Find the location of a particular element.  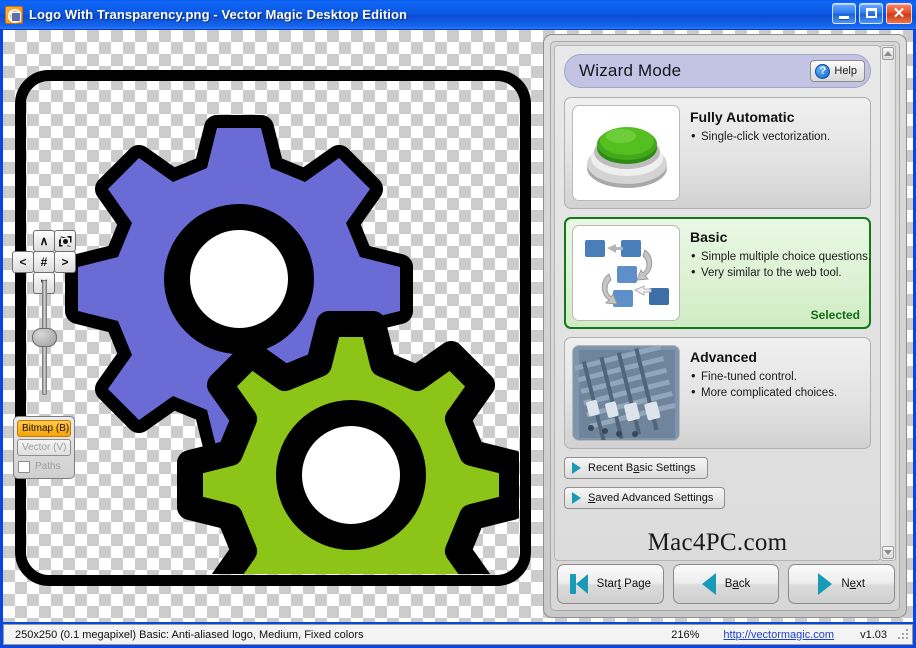

layer-toggle-group: Bitmap (B) Vector (V) Paths is located at coordinates (44, 447).